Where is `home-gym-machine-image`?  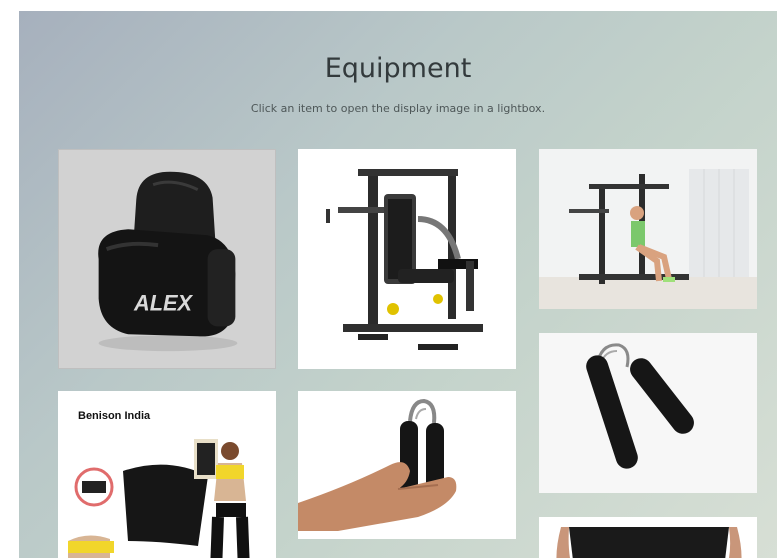 home-gym-machine-image is located at coordinates (404, 259).